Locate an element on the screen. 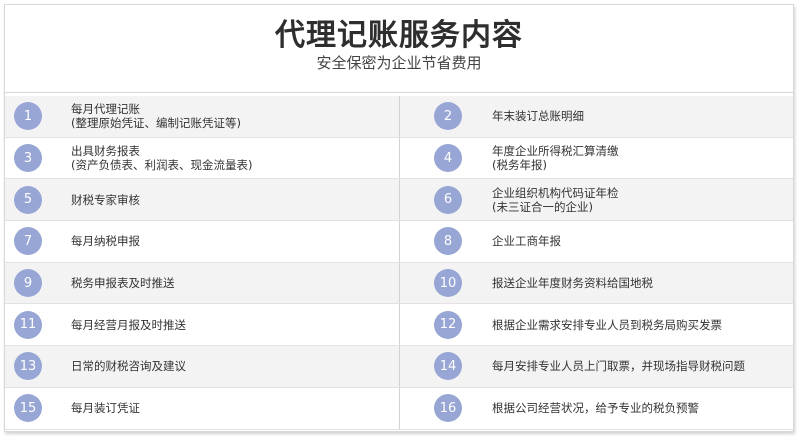 Image resolution: width=800 pixels, height=439 pixels. service-label: 每月纳税申报 is located at coordinates (105, 241).